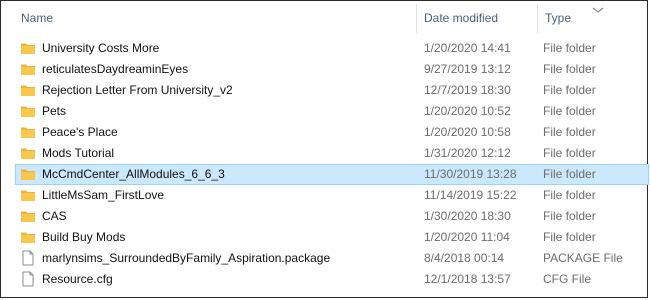 The width and height of the screenshot is (650, 300). I want to click on file-date-modified: 11/30/2019 13:28, so click(470, 174).